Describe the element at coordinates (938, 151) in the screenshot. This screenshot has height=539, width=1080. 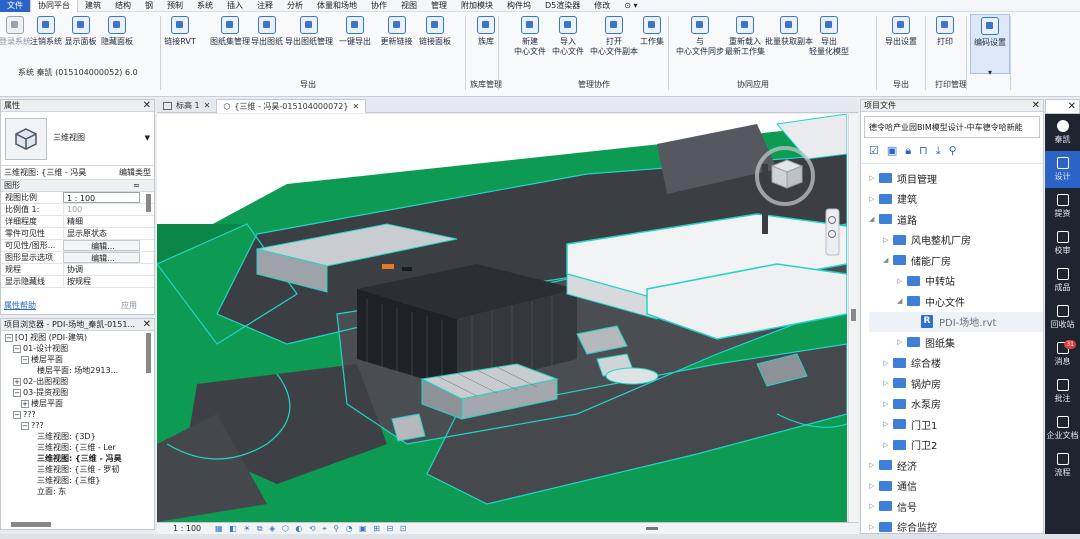
I see `download-icon: ⤓` at that location.